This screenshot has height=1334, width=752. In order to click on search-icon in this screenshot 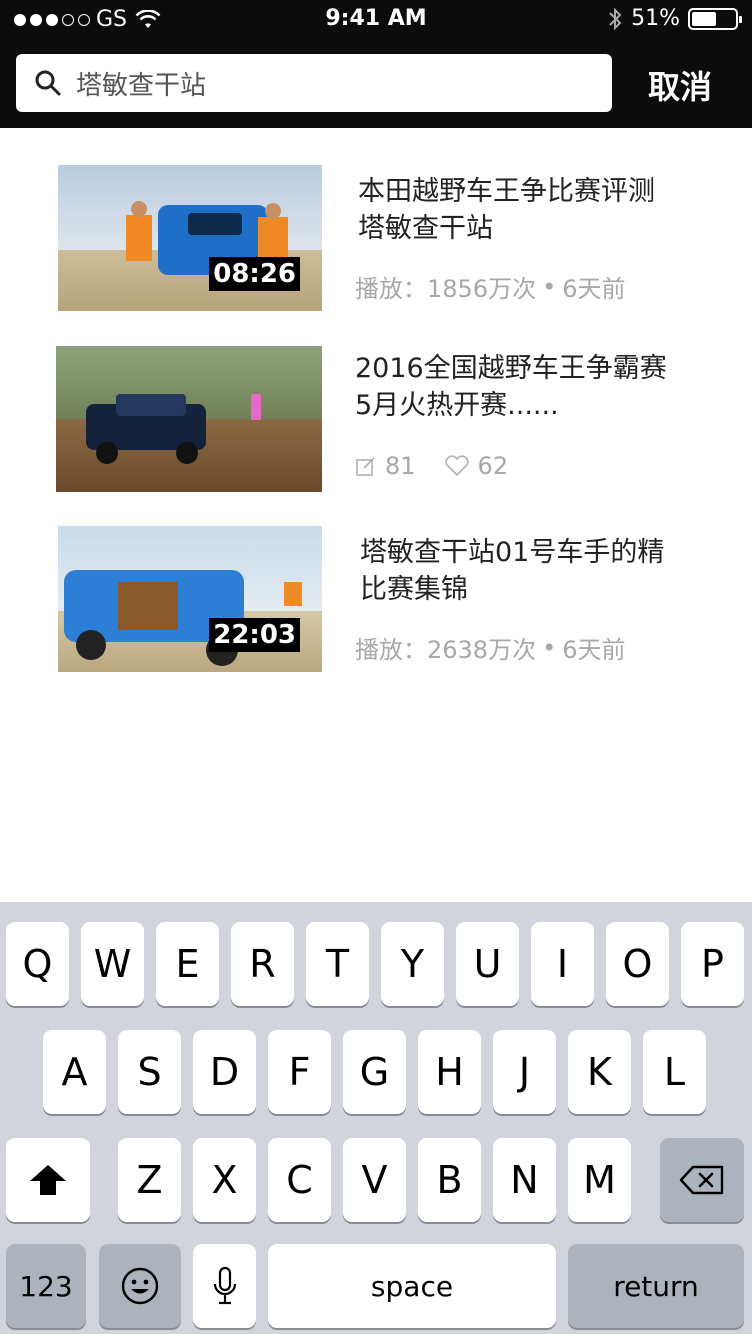, I will do `click(48, 83)`.